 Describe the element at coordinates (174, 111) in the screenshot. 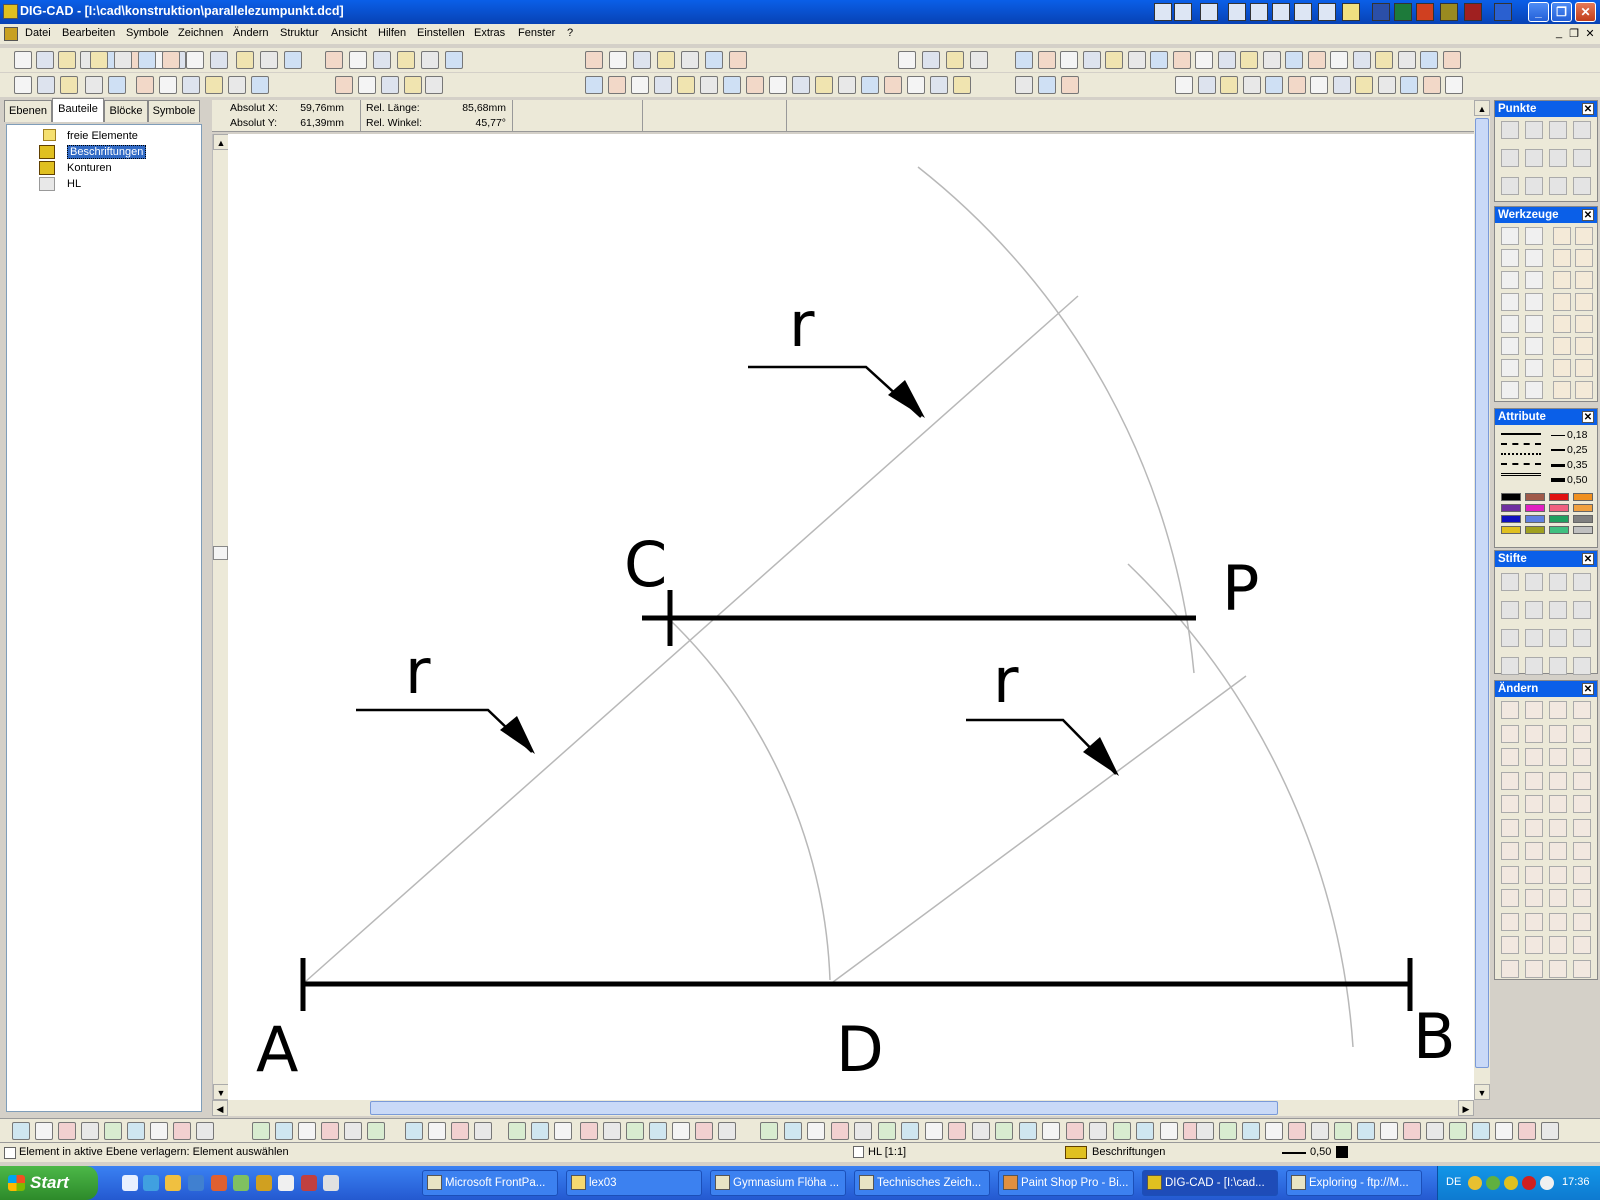

I see `tab-symbole: Symbole` at that location.